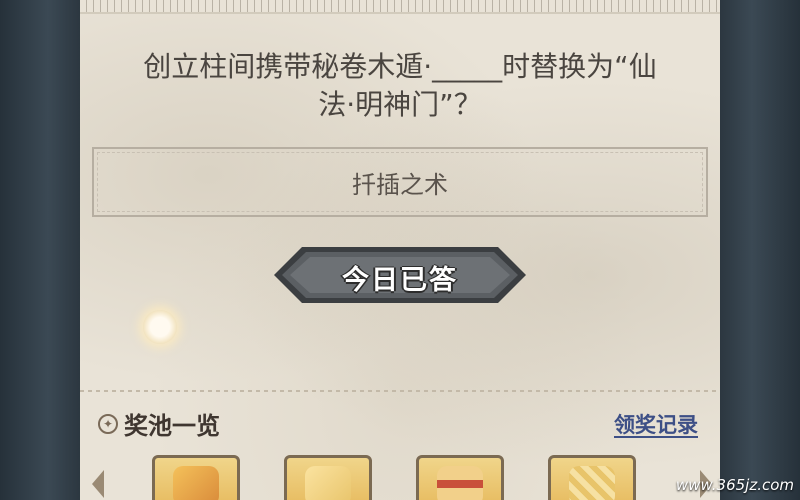  I want to click on question-text: 创立柱间携带秘卷木遁·_____时替换为“仙 法·明神门”？, so click(400, 86).